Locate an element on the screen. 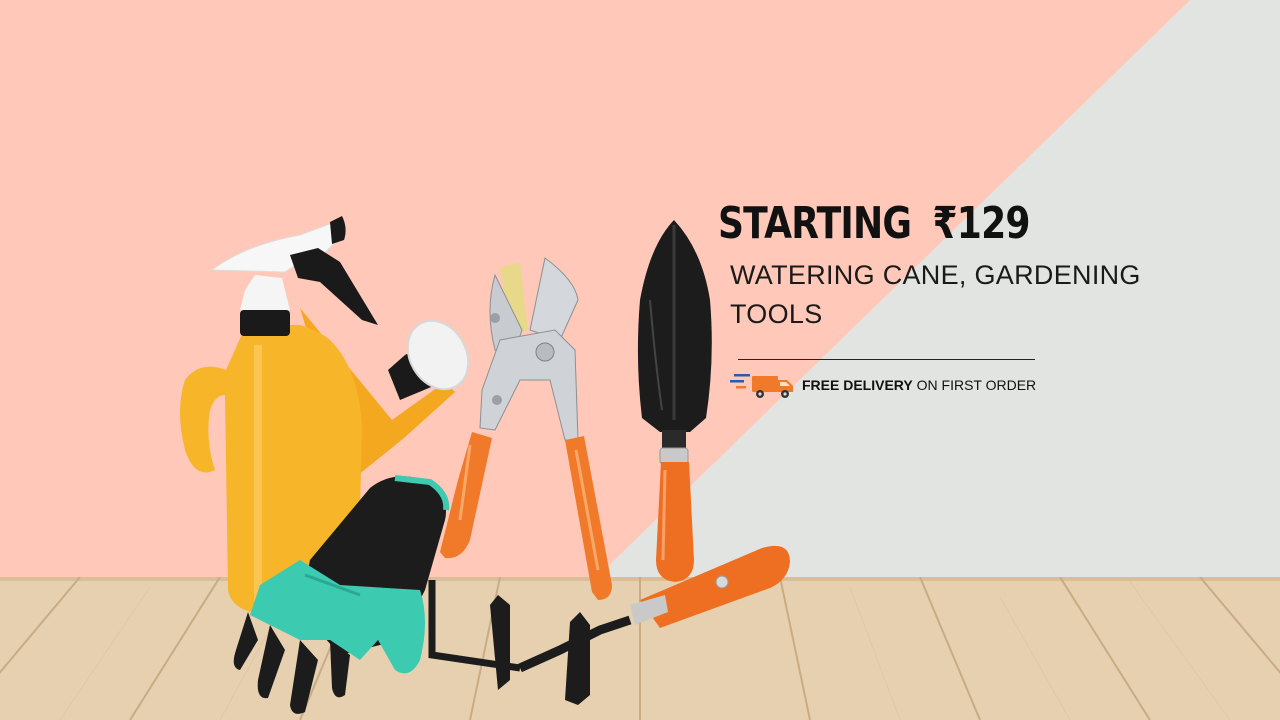  product-subtitle: WATERING CANE, GARDENING TOOLS is located at coordinates (935, 294).